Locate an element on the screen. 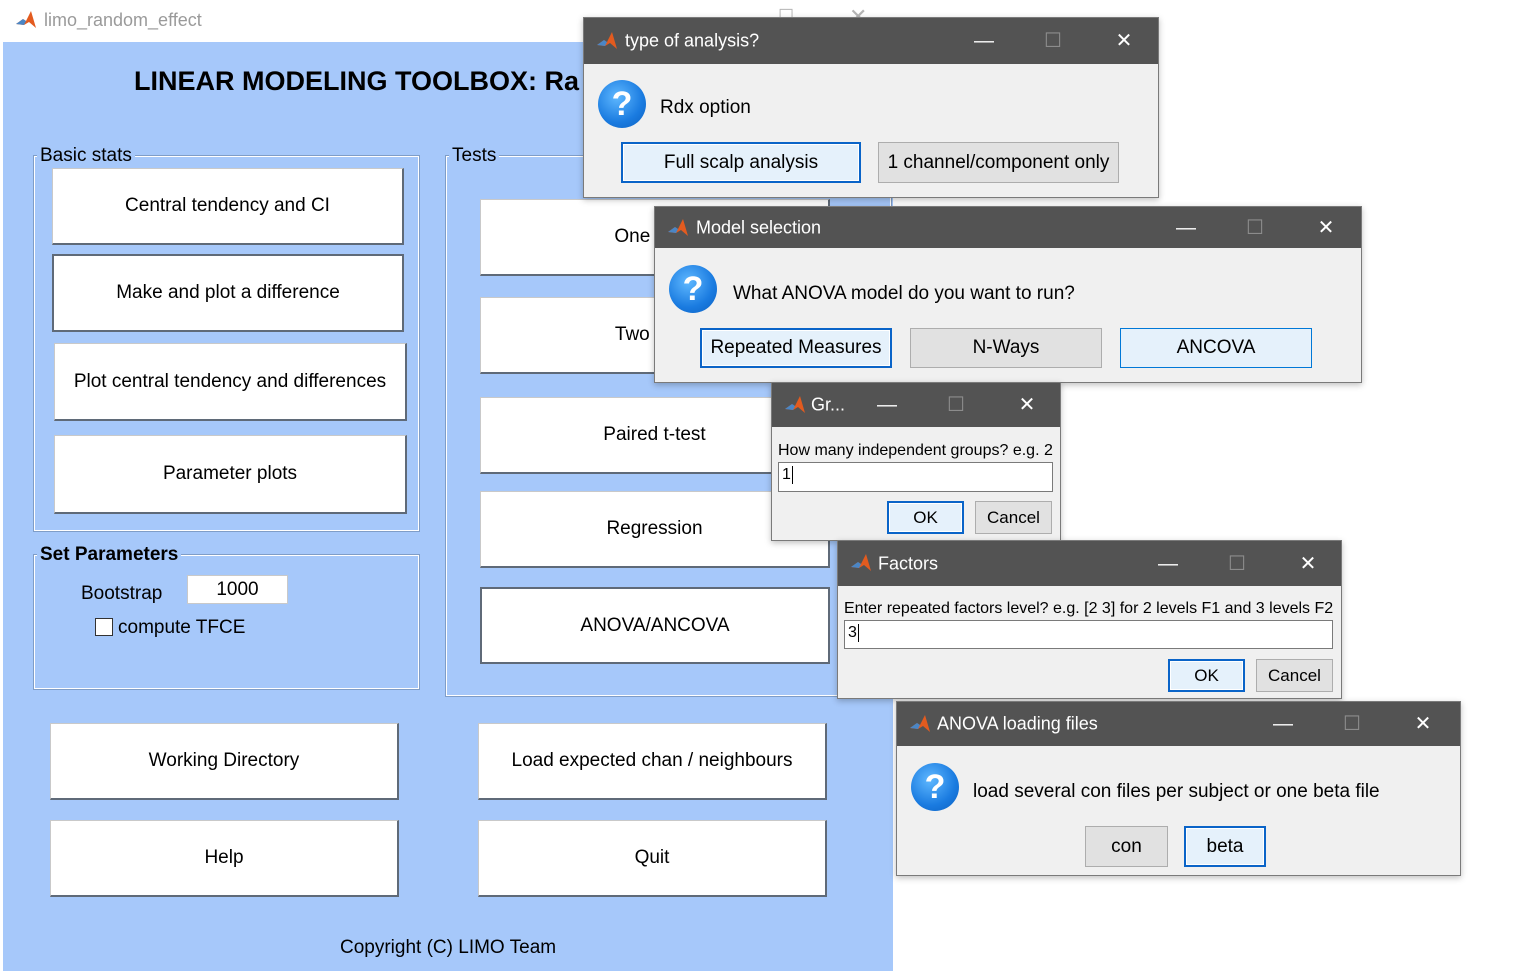  dialog-title: ANOVA loading files is located at coordinates (1017, 723).